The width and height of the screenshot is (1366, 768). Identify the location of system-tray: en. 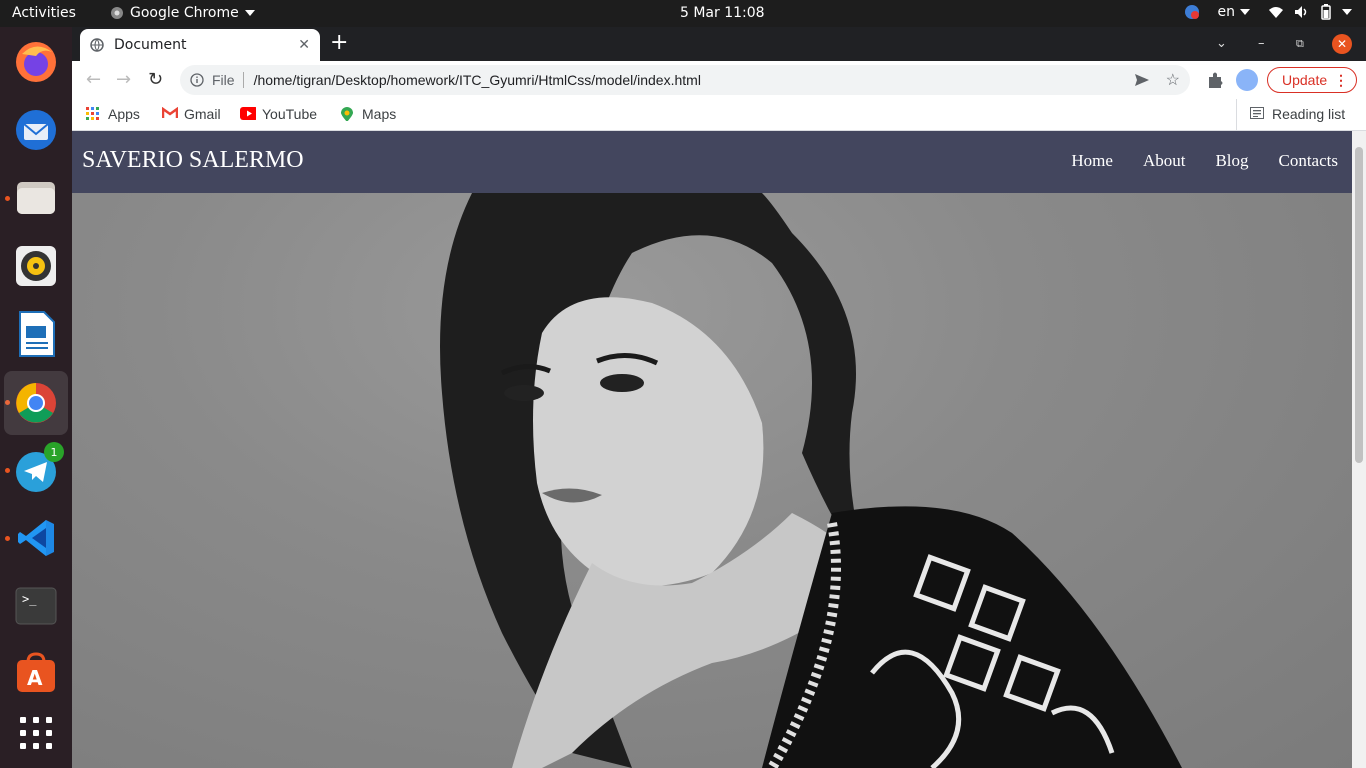
(1268, 12).